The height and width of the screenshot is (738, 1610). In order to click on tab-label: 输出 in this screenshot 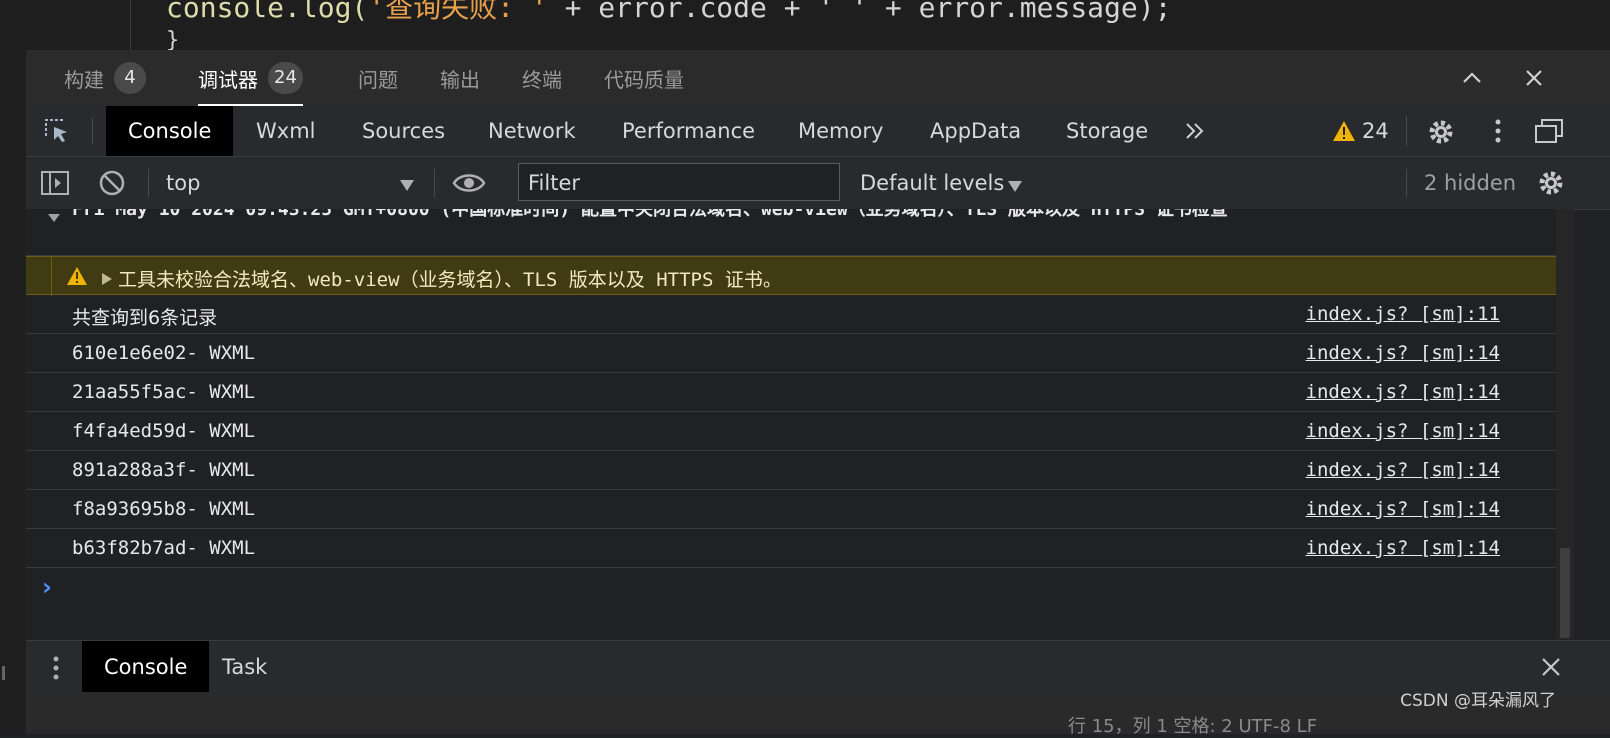, I will do `click(460, 79)`.